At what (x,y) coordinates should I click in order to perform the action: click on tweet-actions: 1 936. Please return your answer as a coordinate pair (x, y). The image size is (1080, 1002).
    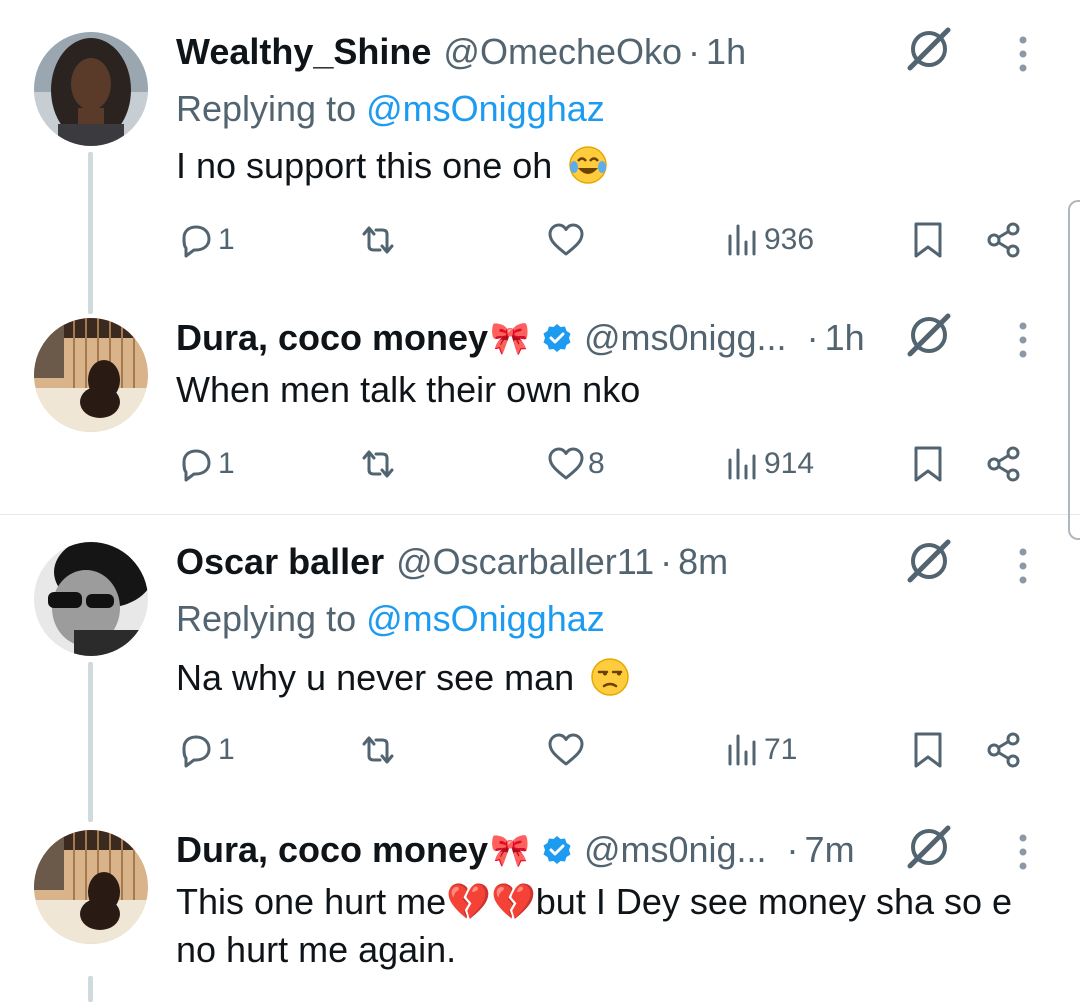
    Looking at the image, I should click on (616, 240).